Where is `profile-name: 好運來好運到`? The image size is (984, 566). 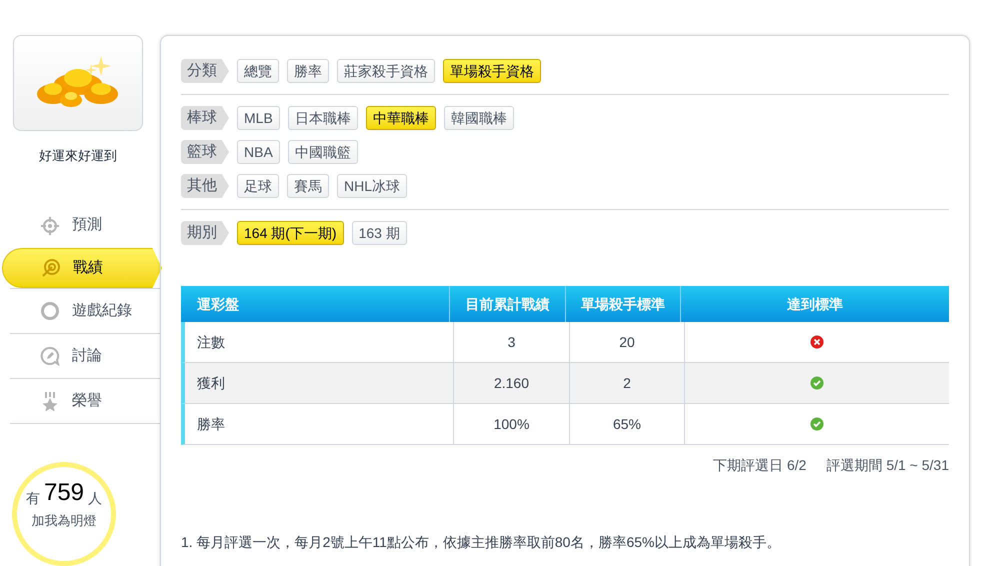
profile-name: 好運來好運到 is located at coordinates (78, 155).